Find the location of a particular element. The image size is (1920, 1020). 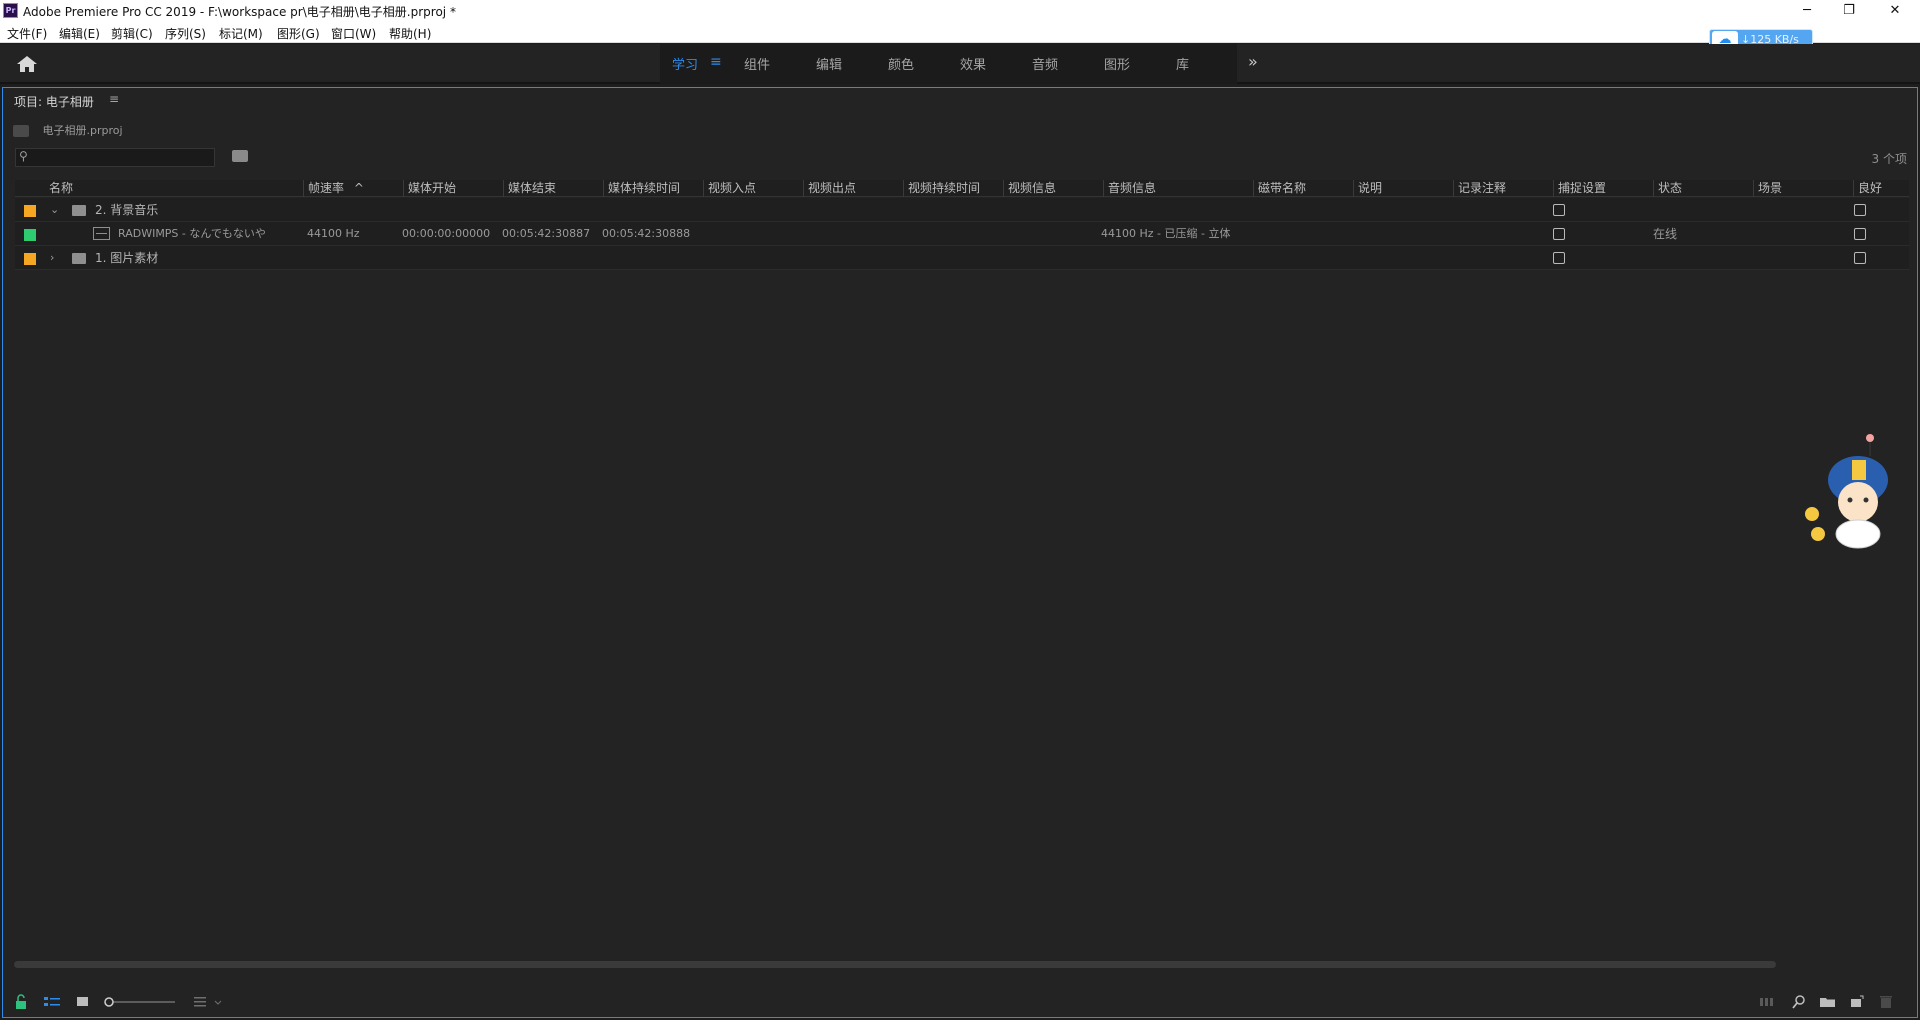

project-path: 电子相册.prproj is located at coordinates (68, 130).